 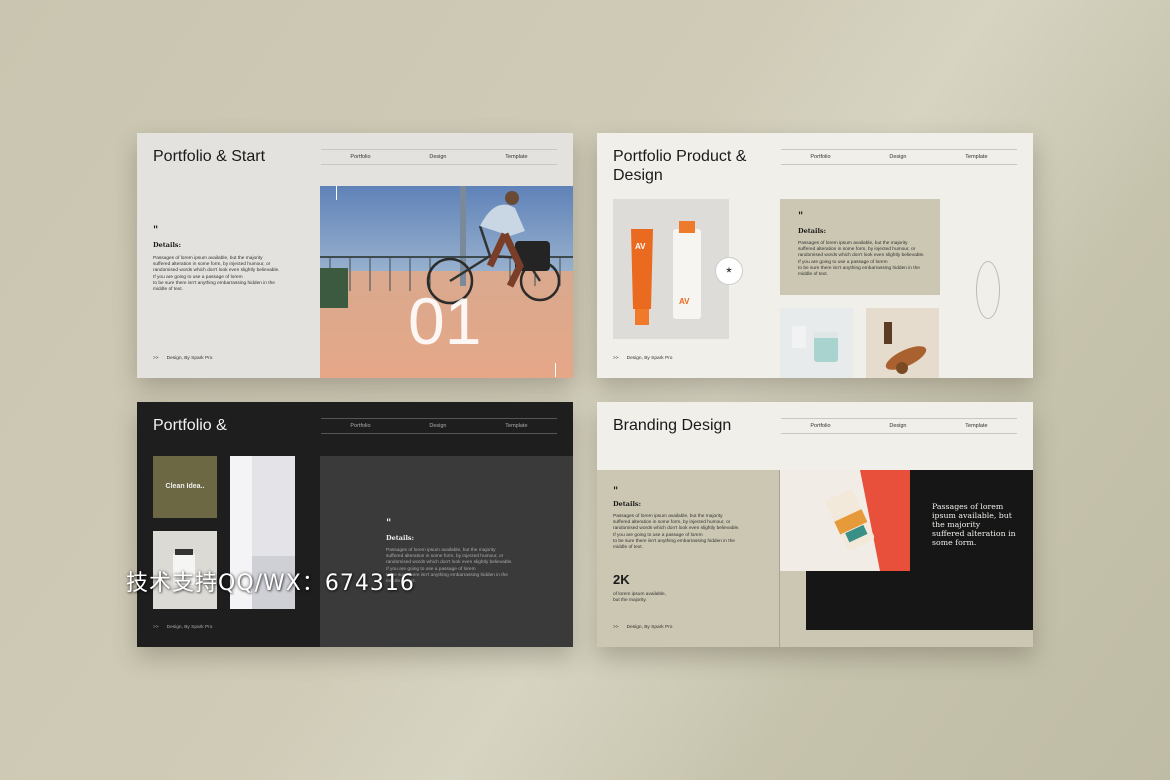 What do you see at coordinates (672, 425) in the screenshot?
I see `slide-title: Branding Design` at bounding box center [672, 425].